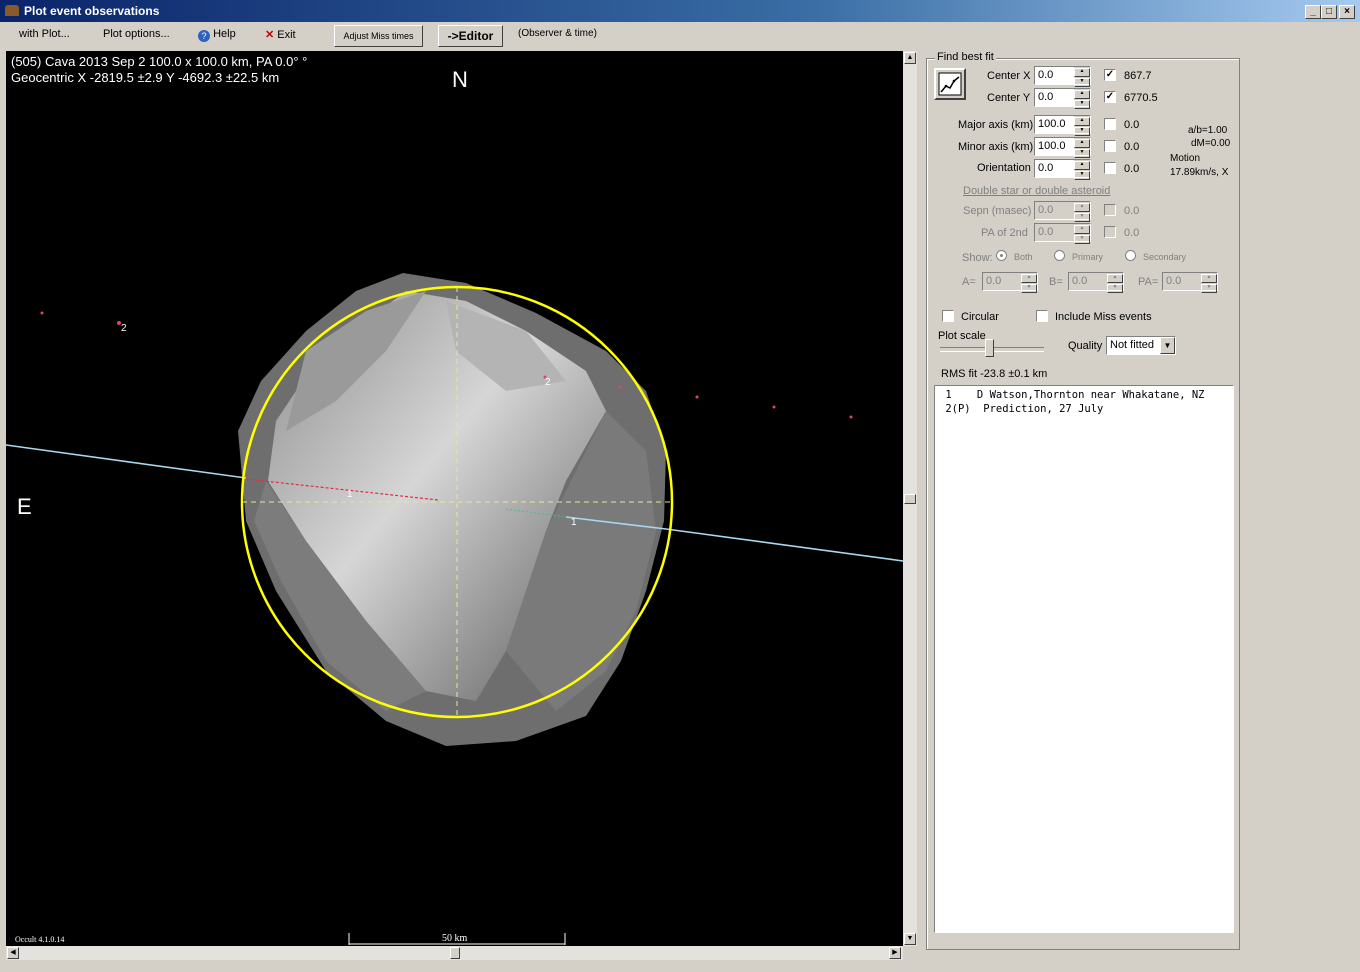 This screenshot has height=972, width=1360. What do you see at coordinates (1010, 282) in the screenshot?
I see `a-spinner: 0.0 ▲ ▼` at bounding box center [1010, 282].